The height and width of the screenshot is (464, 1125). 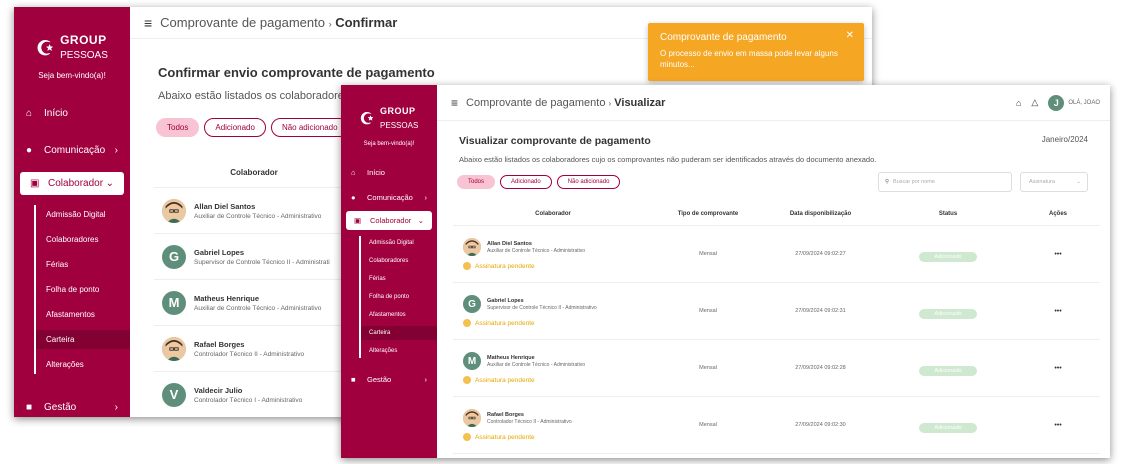 What do you see at coordinates (227, 298) in the screenshot?
I see `employee-name: Matheus Henrique` at bounding box center [227, 298].